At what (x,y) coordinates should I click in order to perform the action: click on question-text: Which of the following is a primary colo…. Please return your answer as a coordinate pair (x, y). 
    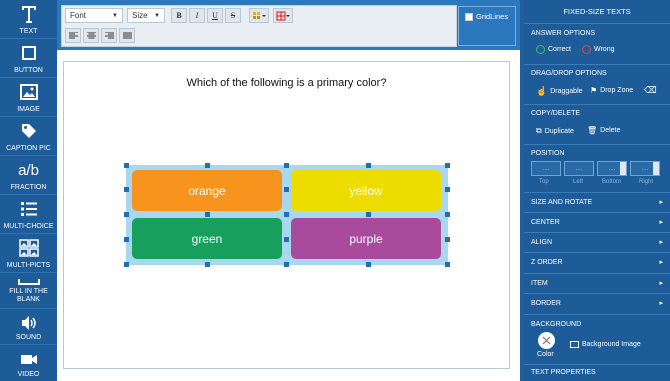
    Looking at the image, I should click on (286, 83).